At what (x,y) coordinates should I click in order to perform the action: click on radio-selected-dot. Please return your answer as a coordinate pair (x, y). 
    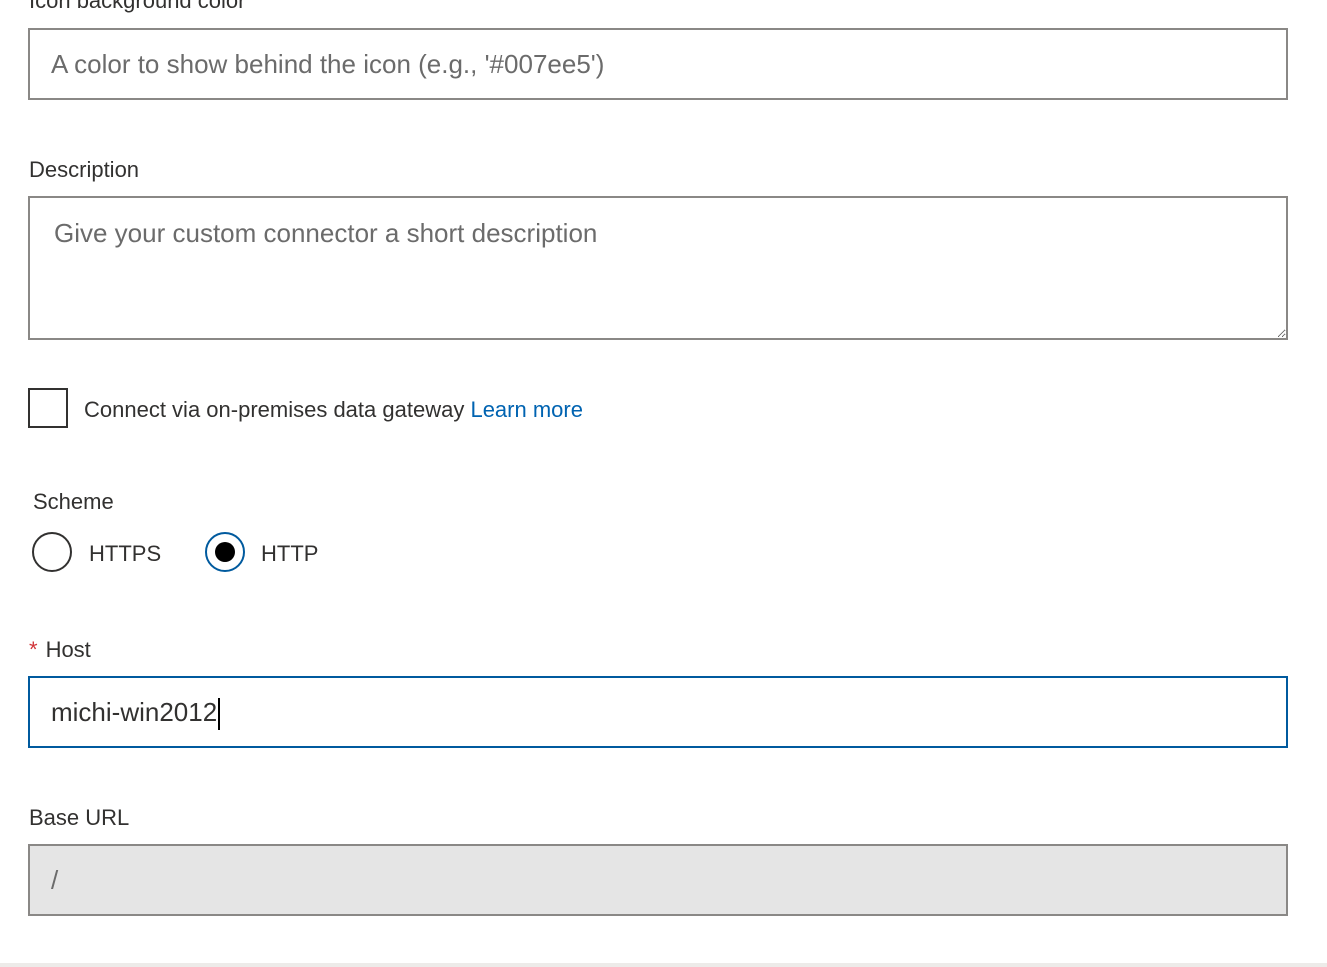
    Looking at the image, I should click on (225, 552).